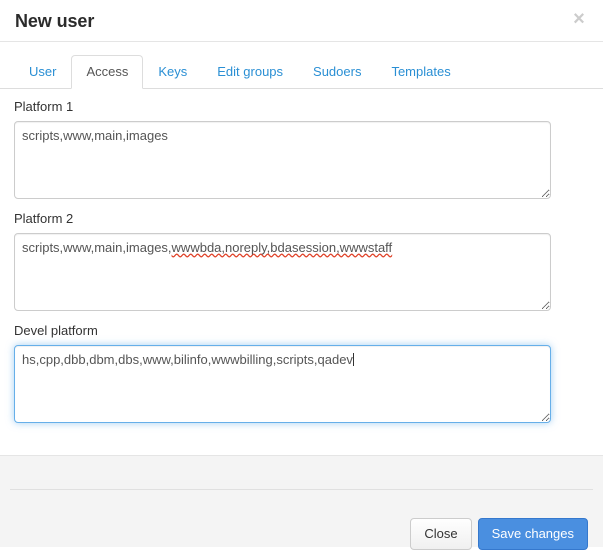  I want to click on close-icon: ×, so click(579, 19).